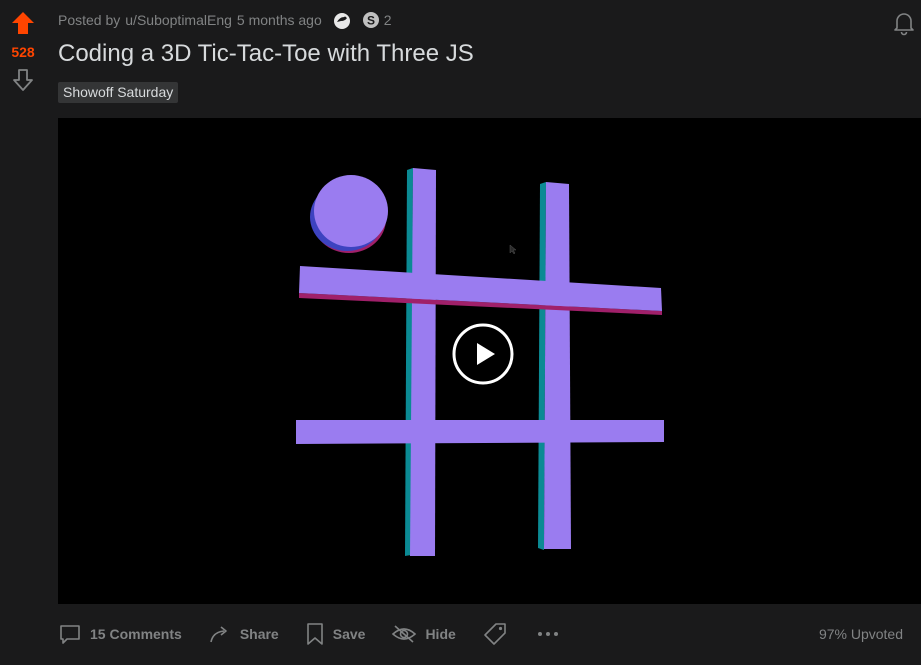 This screenshot has height=665, width=921. I want to click on downvote-arrow-icon, so click(23, 80).